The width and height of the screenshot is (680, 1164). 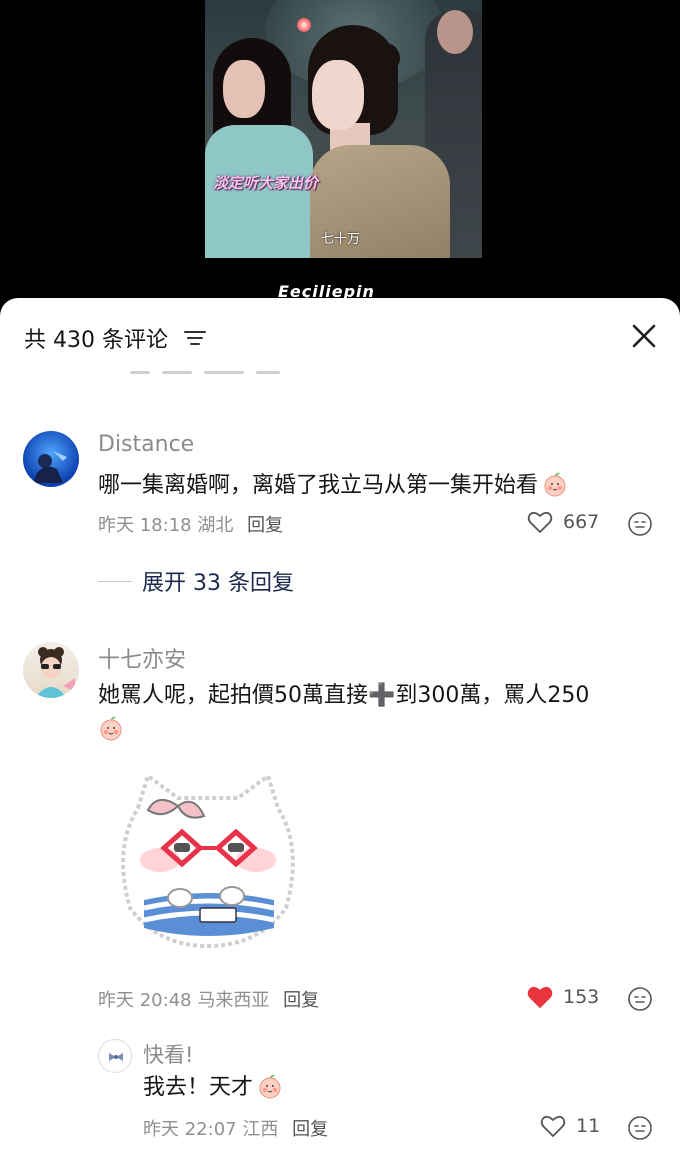 What do you see at coordinates (218, 583) in the screenshot?
I see `expand-replies-label: 展开 33 条回复` at bounding box center [218, 583].